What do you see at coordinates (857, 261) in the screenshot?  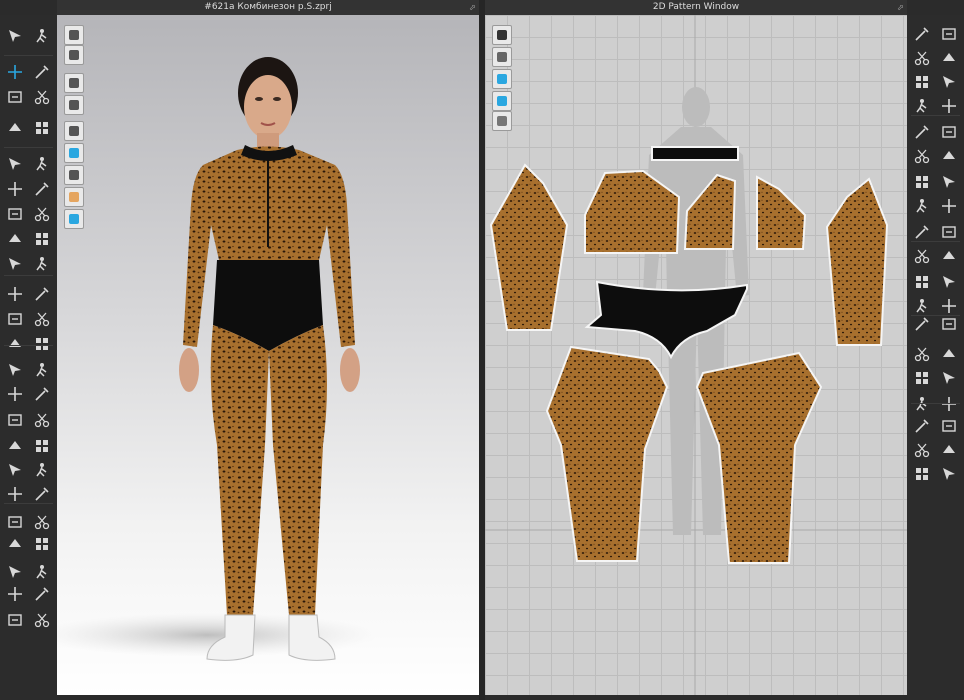 I see `pattern-piece-sleeve-right` at bounding box center [857, 261].